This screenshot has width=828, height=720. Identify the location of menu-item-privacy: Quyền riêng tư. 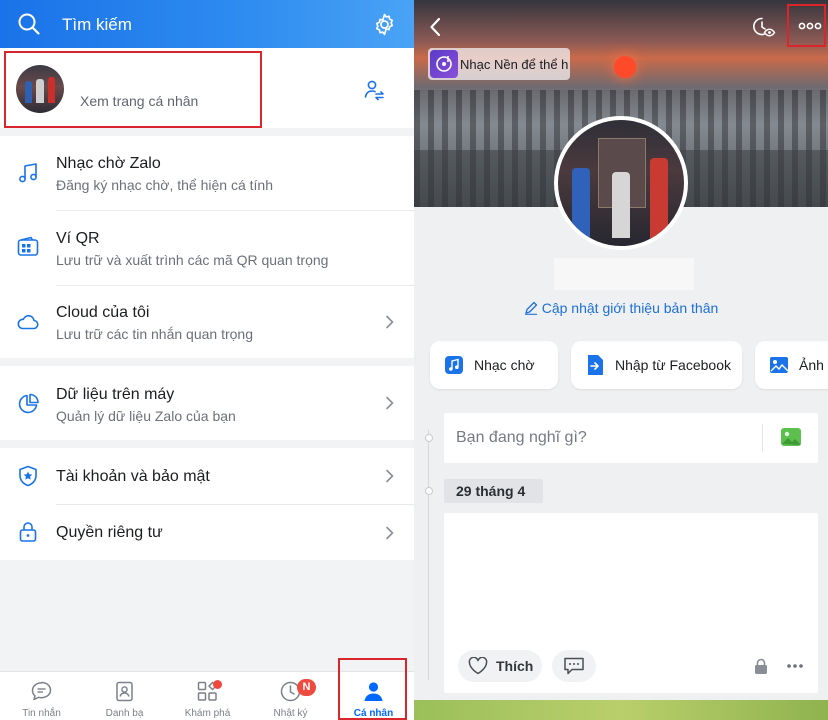
(207, 532).